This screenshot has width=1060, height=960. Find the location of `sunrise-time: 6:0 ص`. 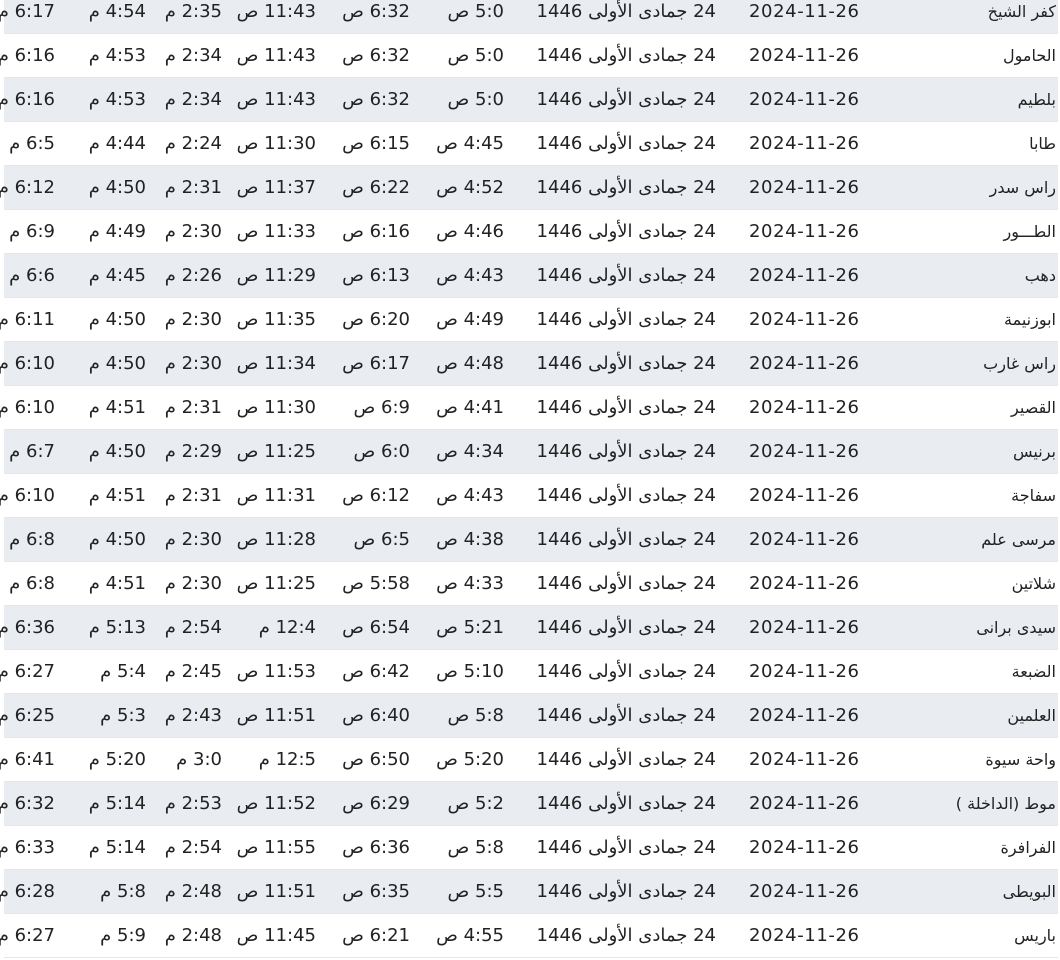

sunrise-time: 6:0 ص is located at coordinates (381, 451).